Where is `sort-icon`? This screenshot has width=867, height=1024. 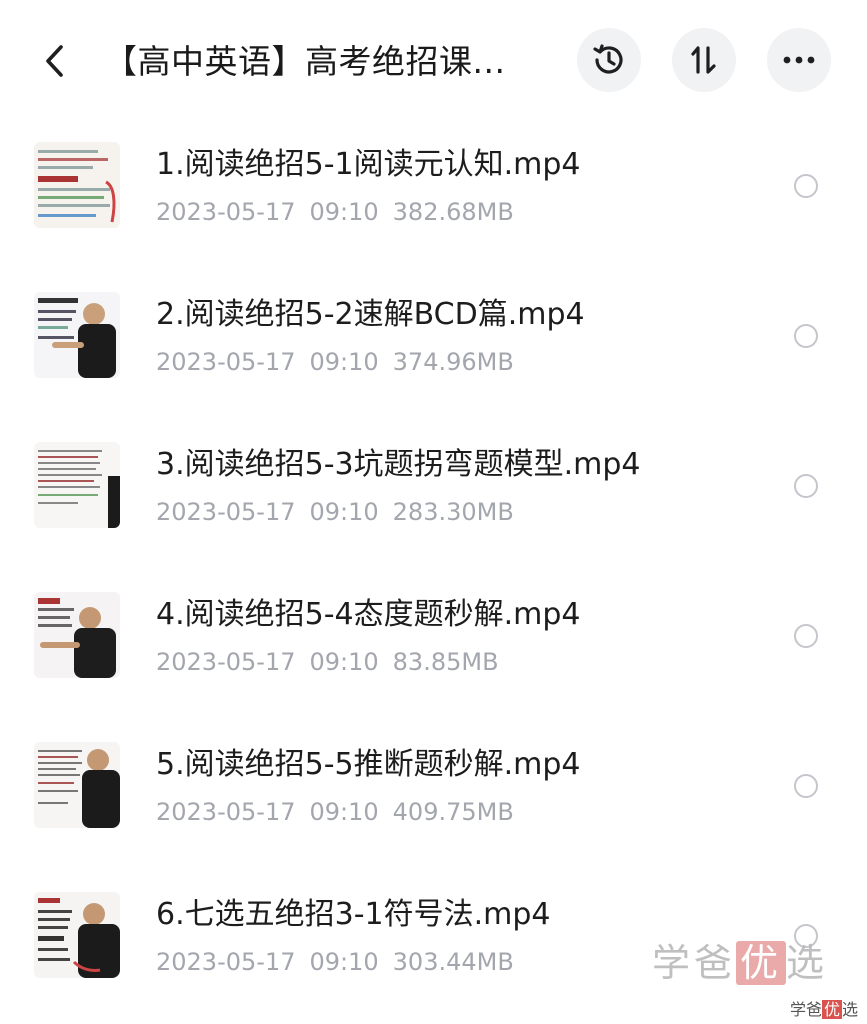
sort-icon is located at coordinates (703, 60).